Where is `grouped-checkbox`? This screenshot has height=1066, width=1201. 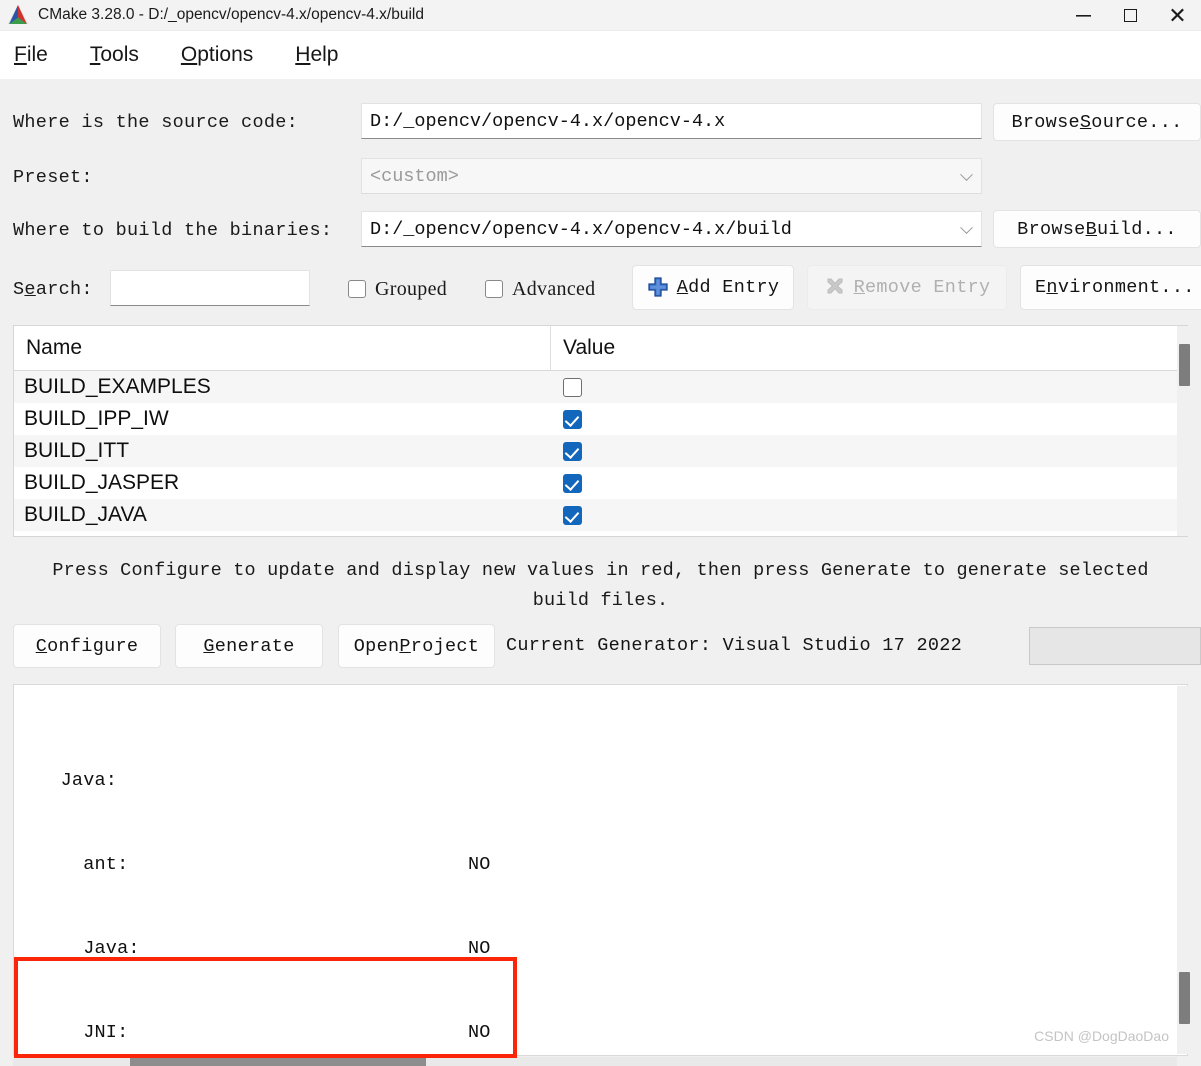
grouped-checkbox is located at coordinates (357, 289).